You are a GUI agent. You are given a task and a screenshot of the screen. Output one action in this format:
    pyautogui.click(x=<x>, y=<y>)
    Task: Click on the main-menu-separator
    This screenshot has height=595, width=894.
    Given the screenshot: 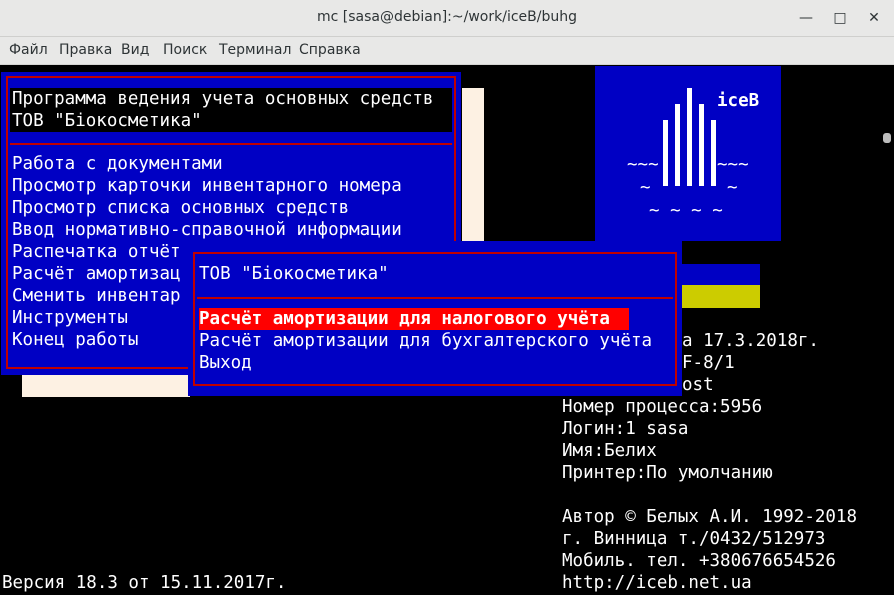 What is the action you would take?
    pyautogui.click(x=231, y=144)
    